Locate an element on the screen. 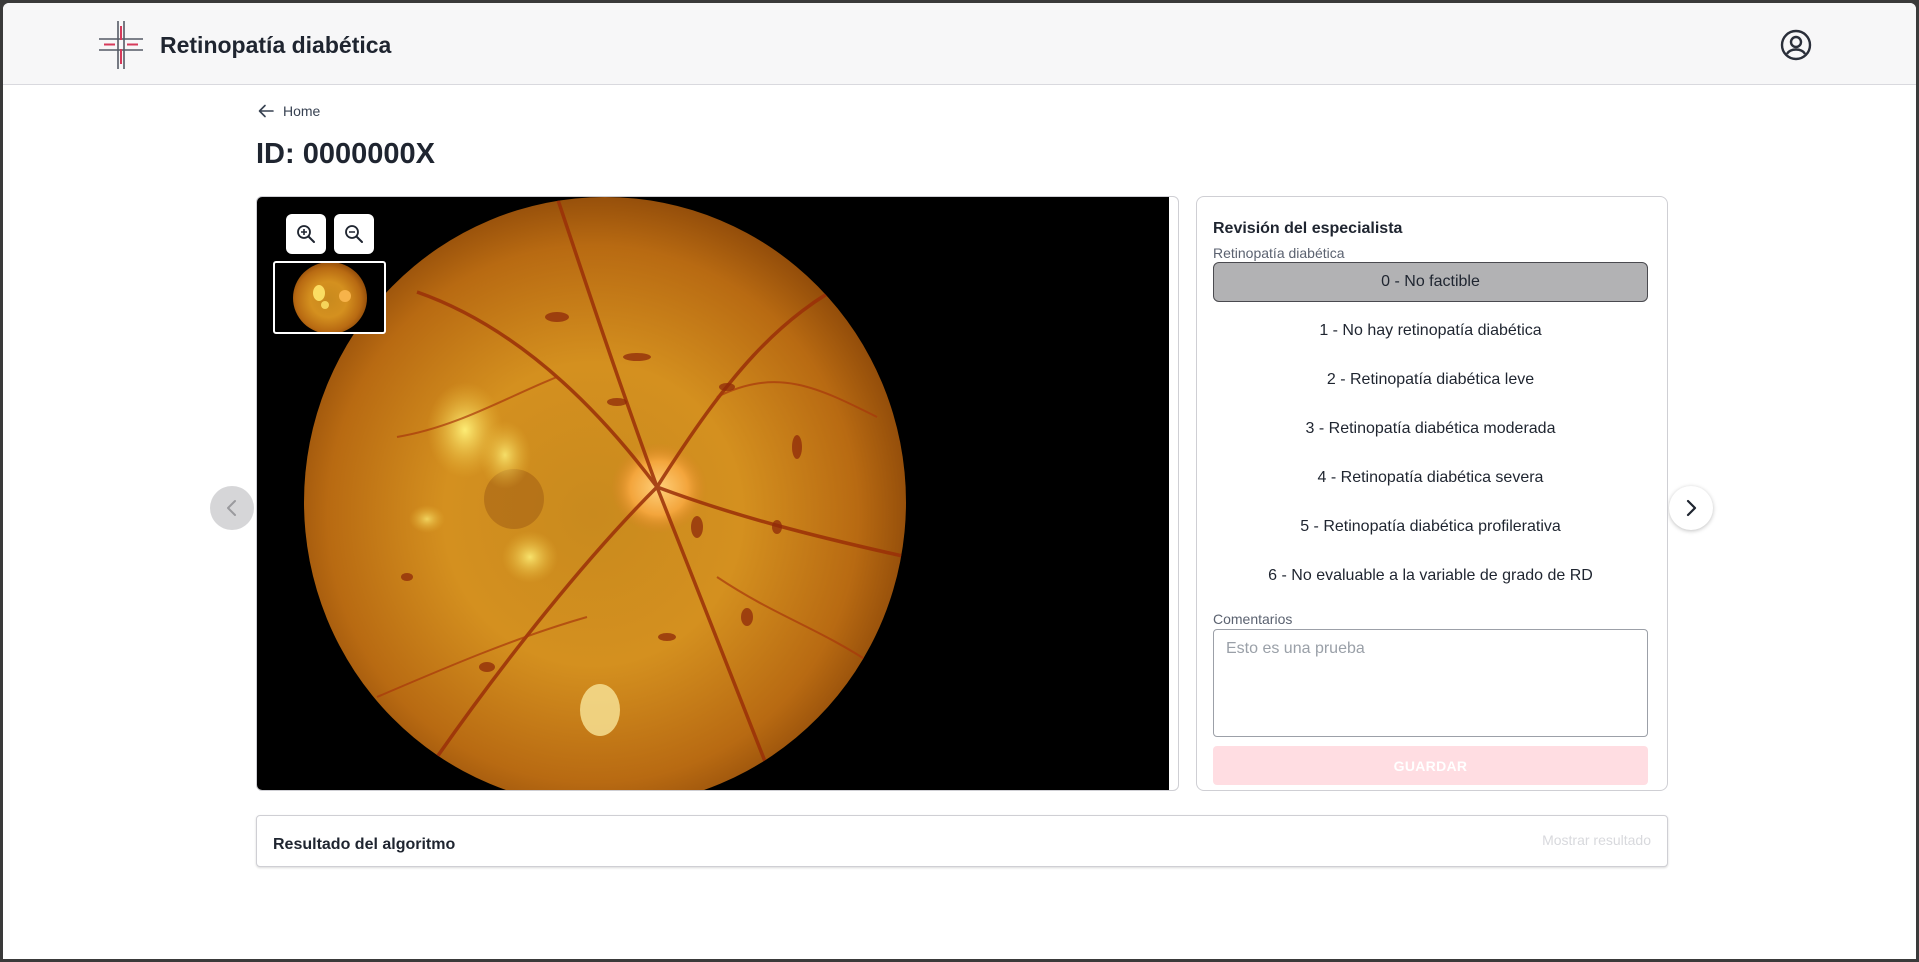  app-title: Retinopatía diabética is located at coordinates (276, 44).